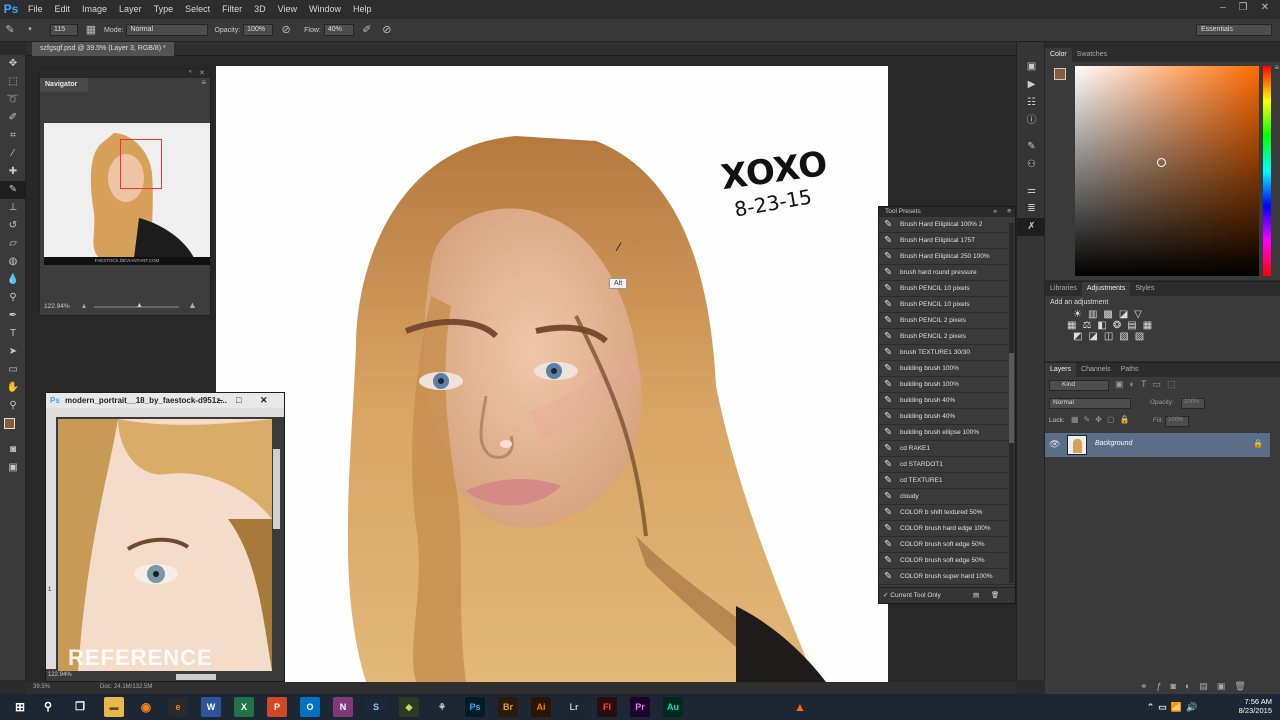 This screenshot has height=720, width=1280. Describe the element at coordinates (13, 428) in the screenshot. I see `color-swatches` at that location.